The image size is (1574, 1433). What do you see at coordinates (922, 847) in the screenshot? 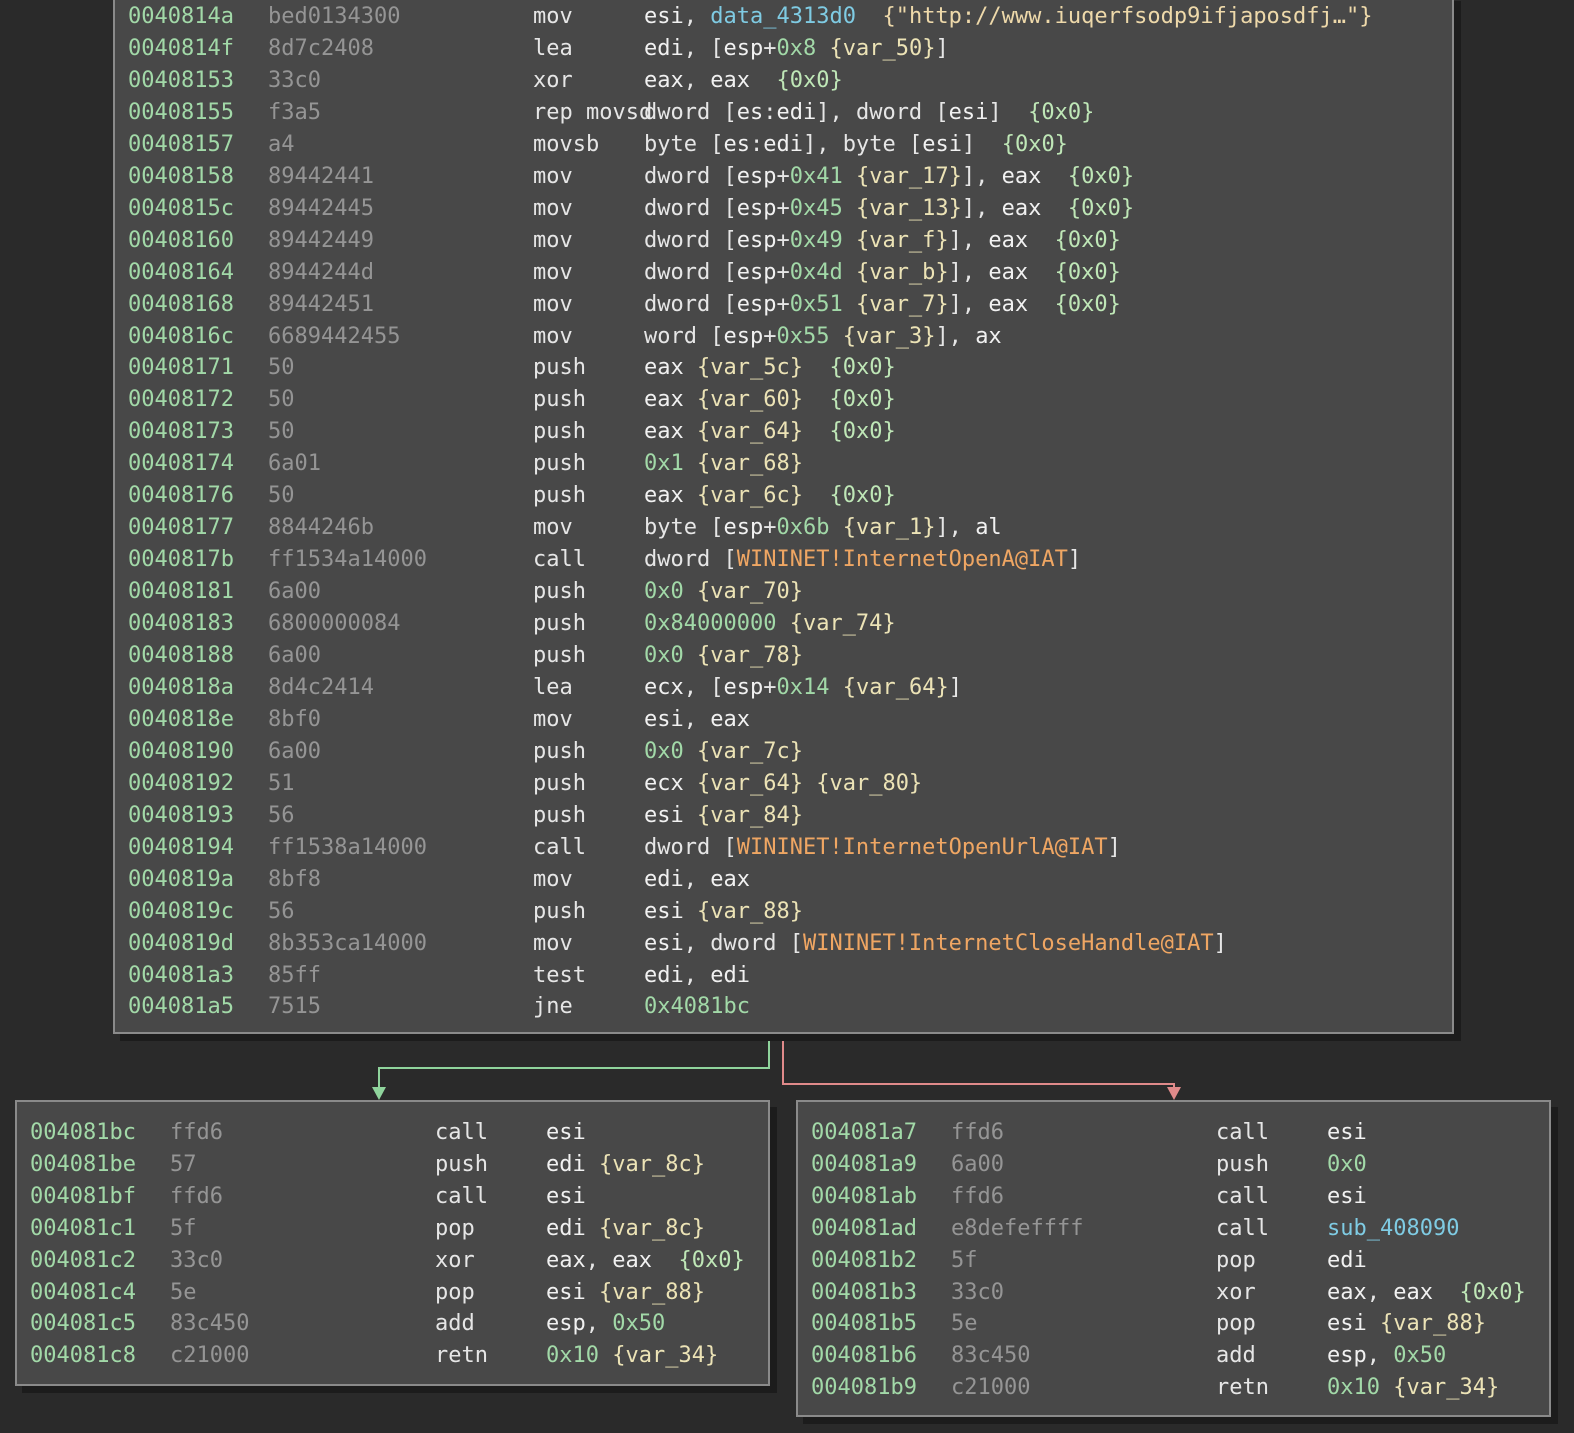
I see `operand-token-imp: WININET!InternetOpenUrlA@IAT` at bounding box center [922, 847].